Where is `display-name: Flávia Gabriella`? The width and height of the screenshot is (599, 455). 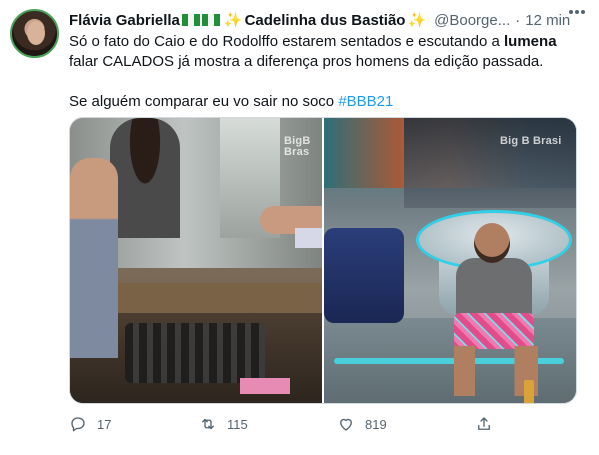
display-name: Flávia Gabriella is located at coordinates (124, 20).